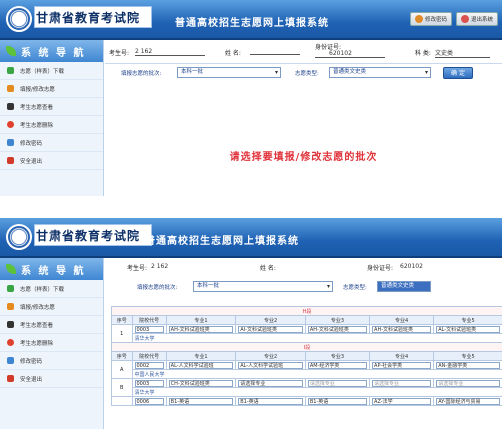  I want to click on system-title: 普通高校招生志愿网上填报系统, so click(252, 23).